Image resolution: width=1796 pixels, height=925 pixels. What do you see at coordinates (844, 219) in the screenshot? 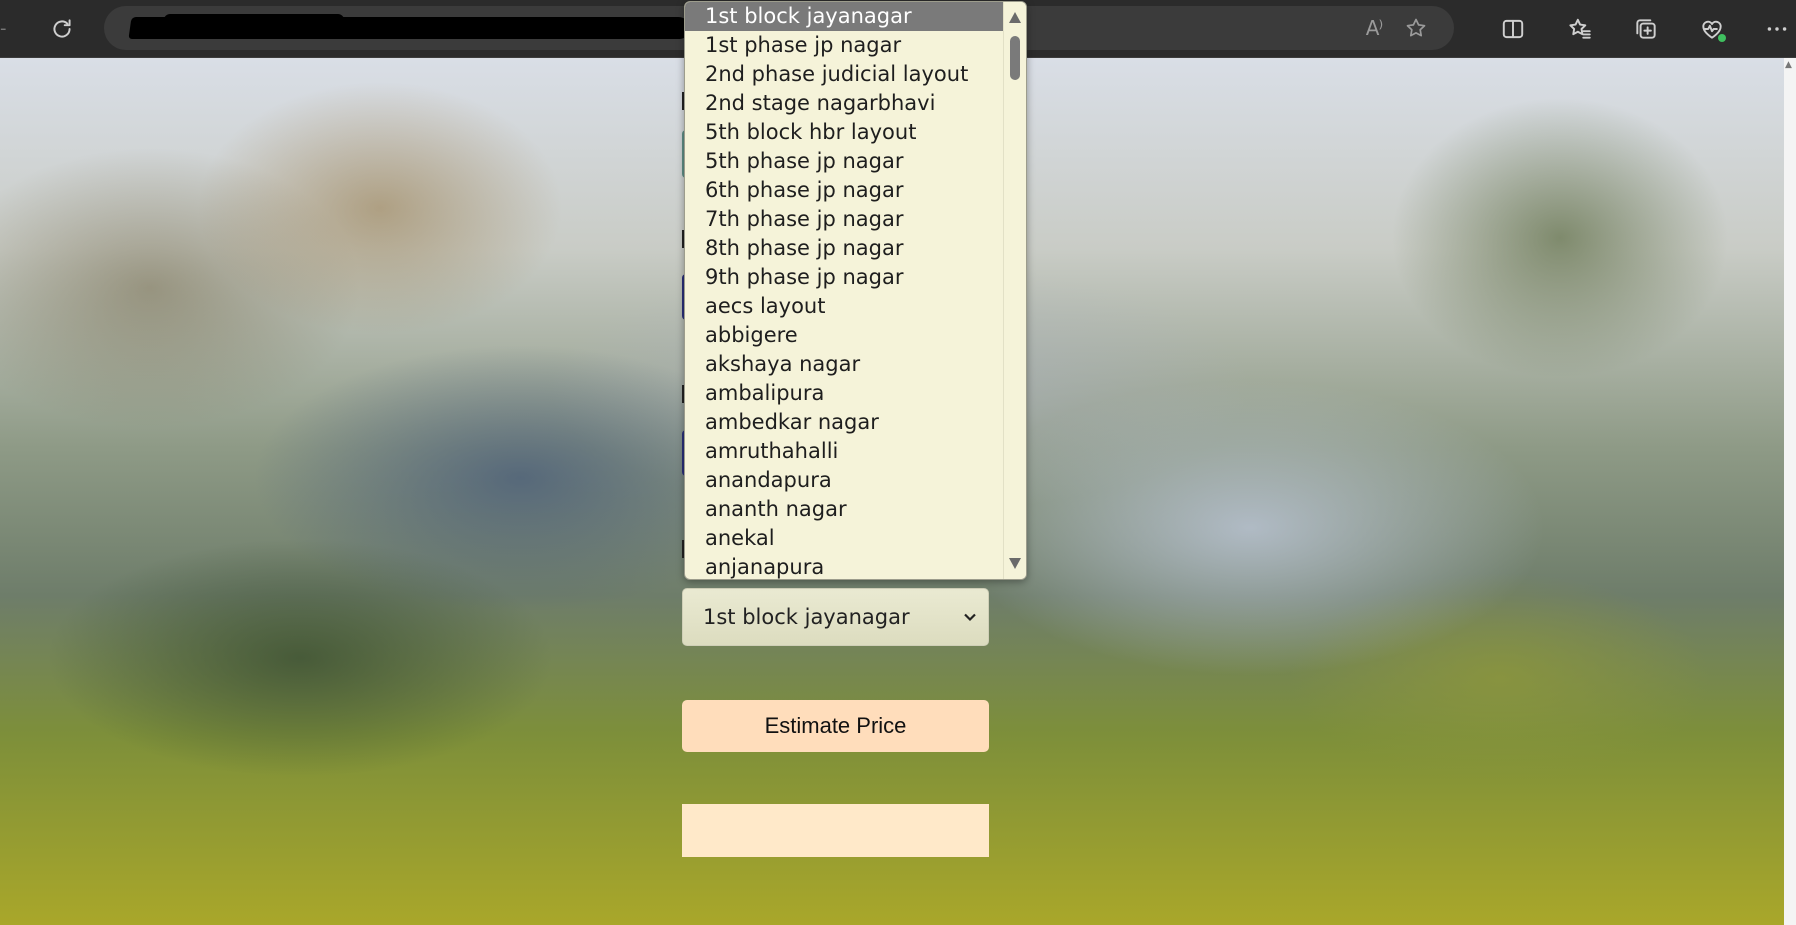
I see `location-option: 7th phase jp nagar` at bounding box center [844, 219].